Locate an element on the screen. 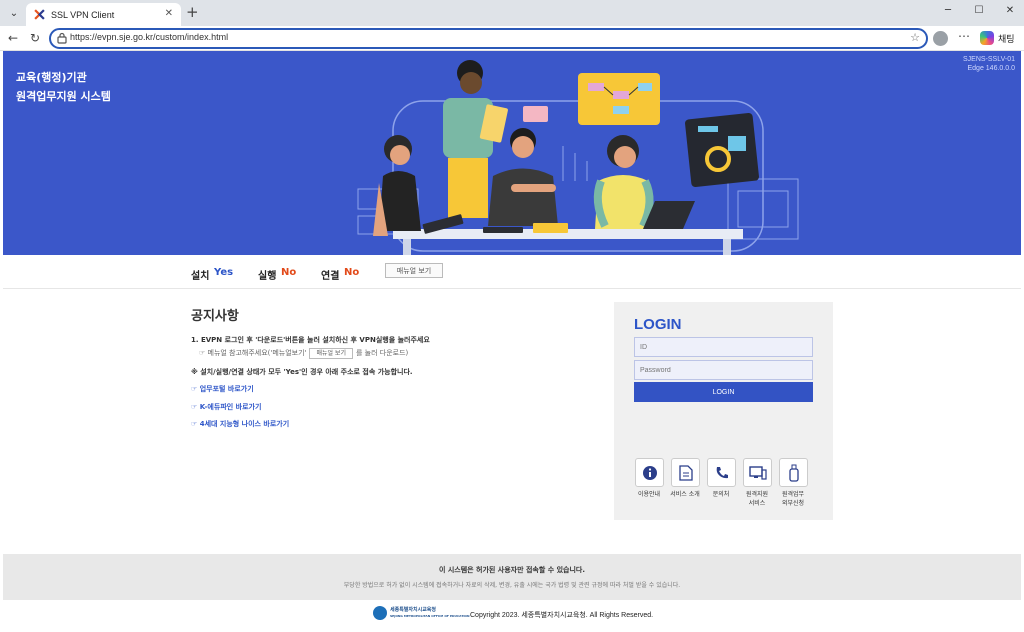 This screenshot has width=1024, height=632. version-line2: Edge 146.0.0.0 is located at coordinates (991, 68).